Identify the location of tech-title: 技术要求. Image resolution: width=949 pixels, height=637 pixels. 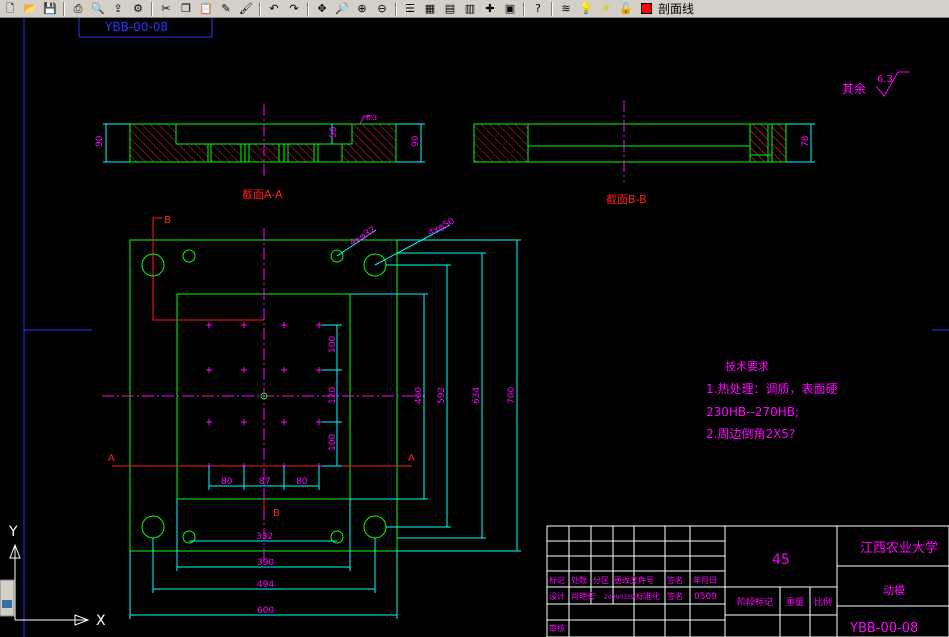
(747, 366).